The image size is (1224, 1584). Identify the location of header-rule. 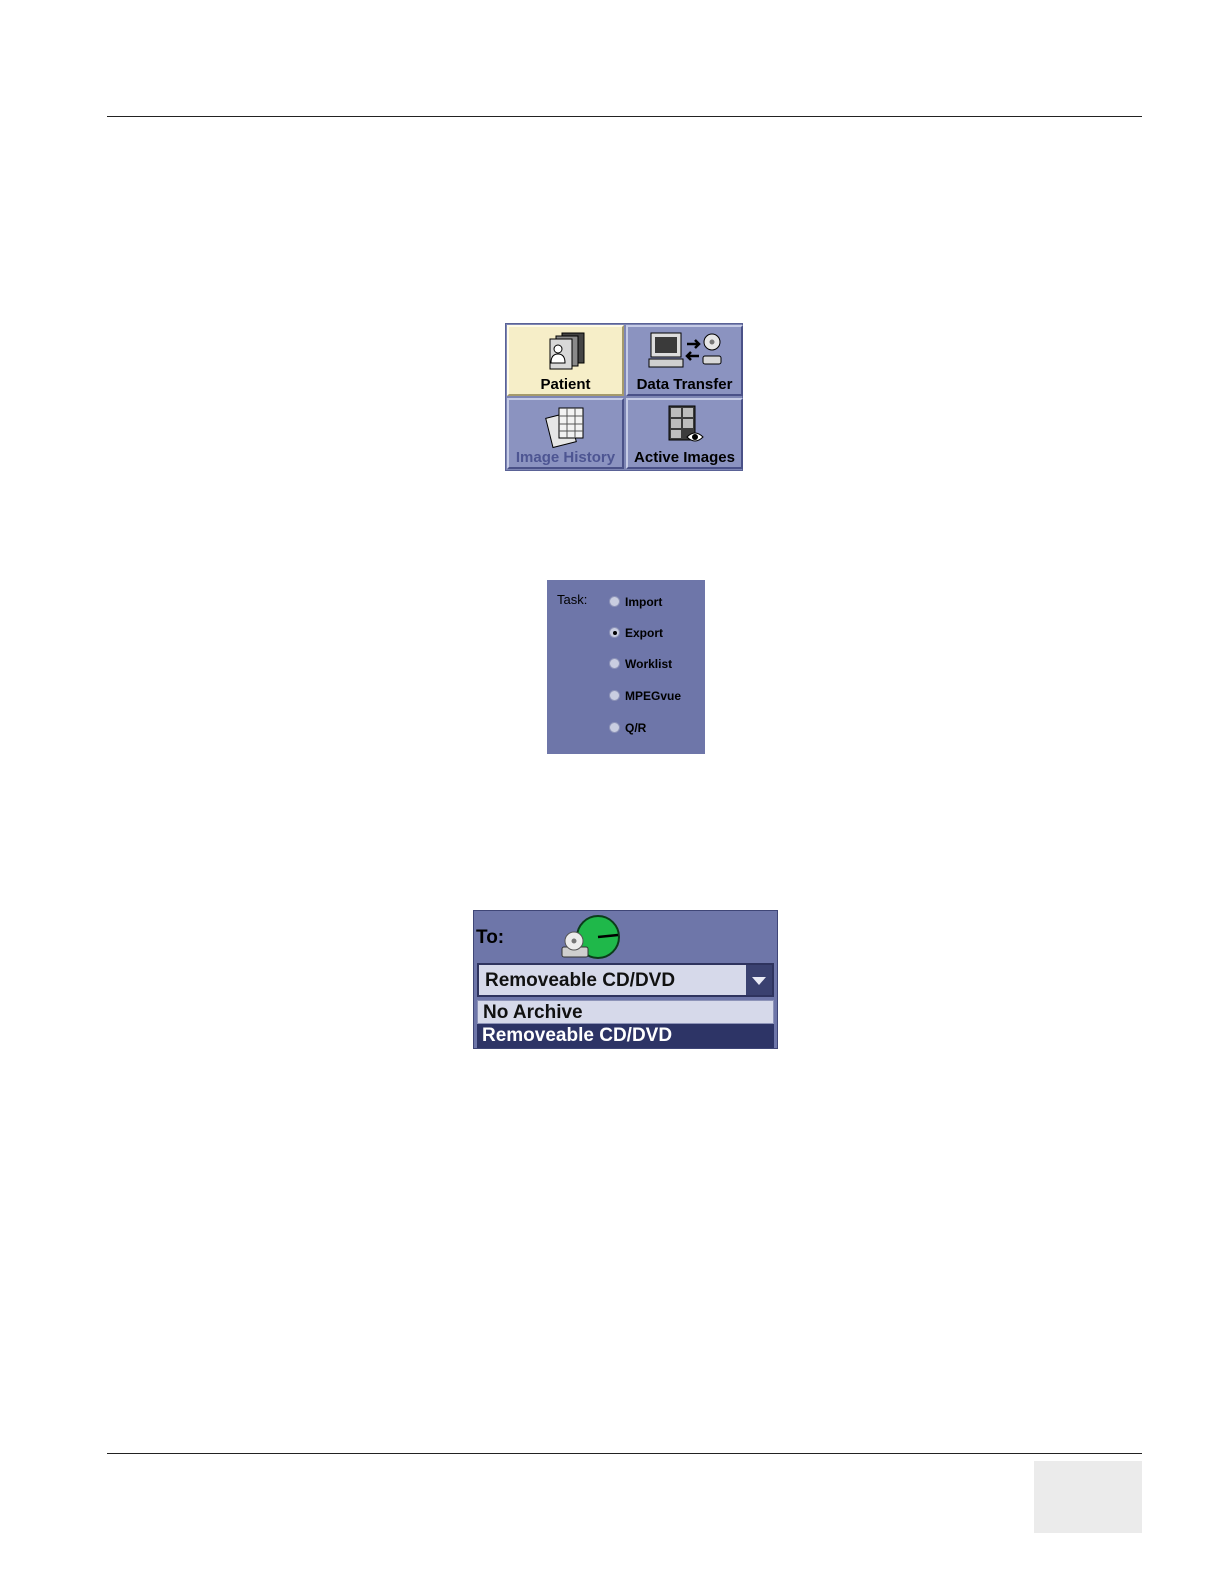
(624, 116).